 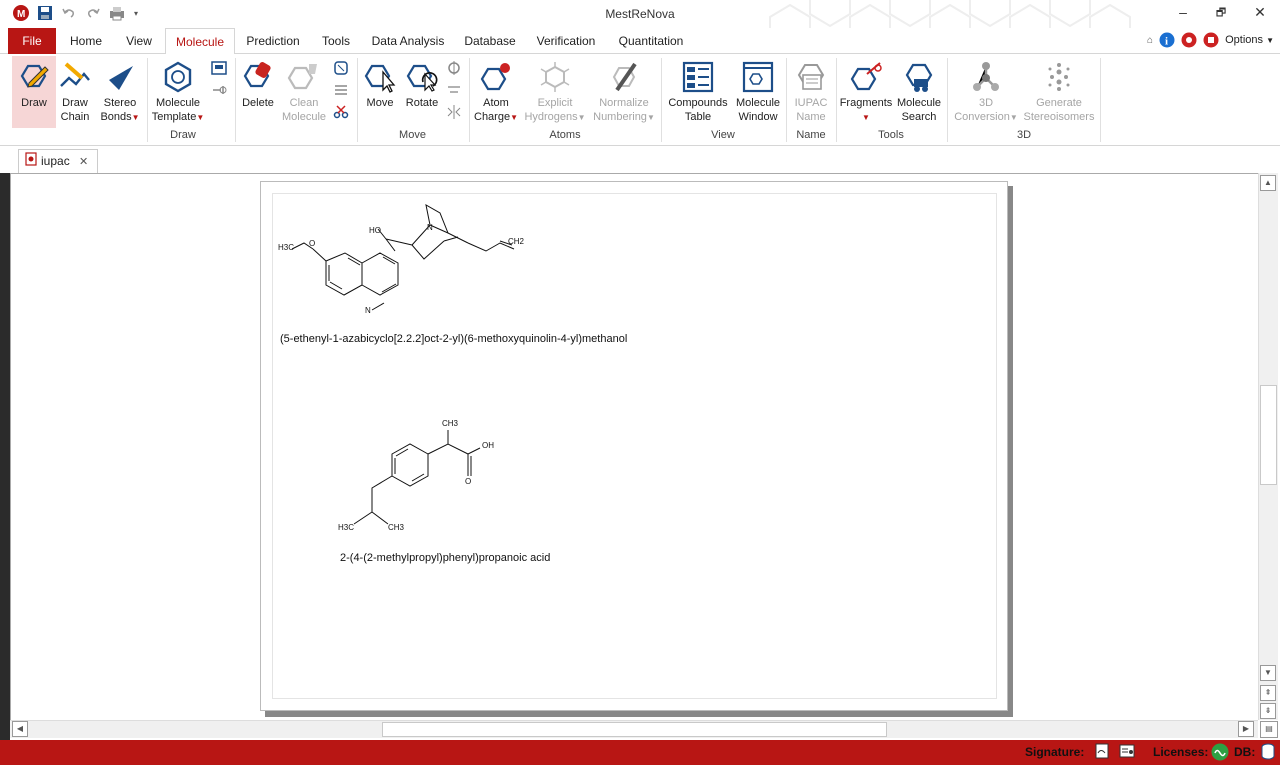 What do you see at coordinates (551, 117) in the screenshot?
I see `explicit-hydrogens-label-2: Hydrogens` at bounding box center [551, 117].